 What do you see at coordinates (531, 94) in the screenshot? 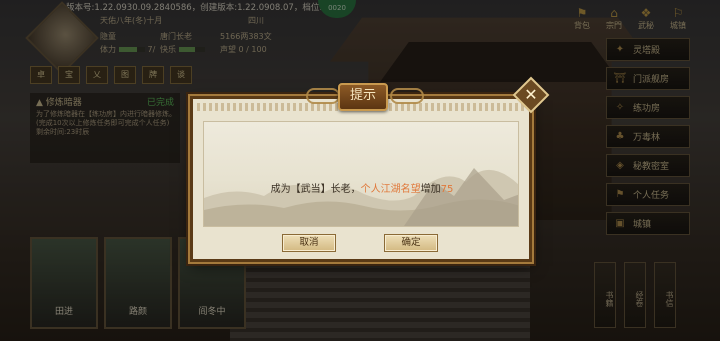
I see `close-icon: ✕` at bounding box center [531, 94].